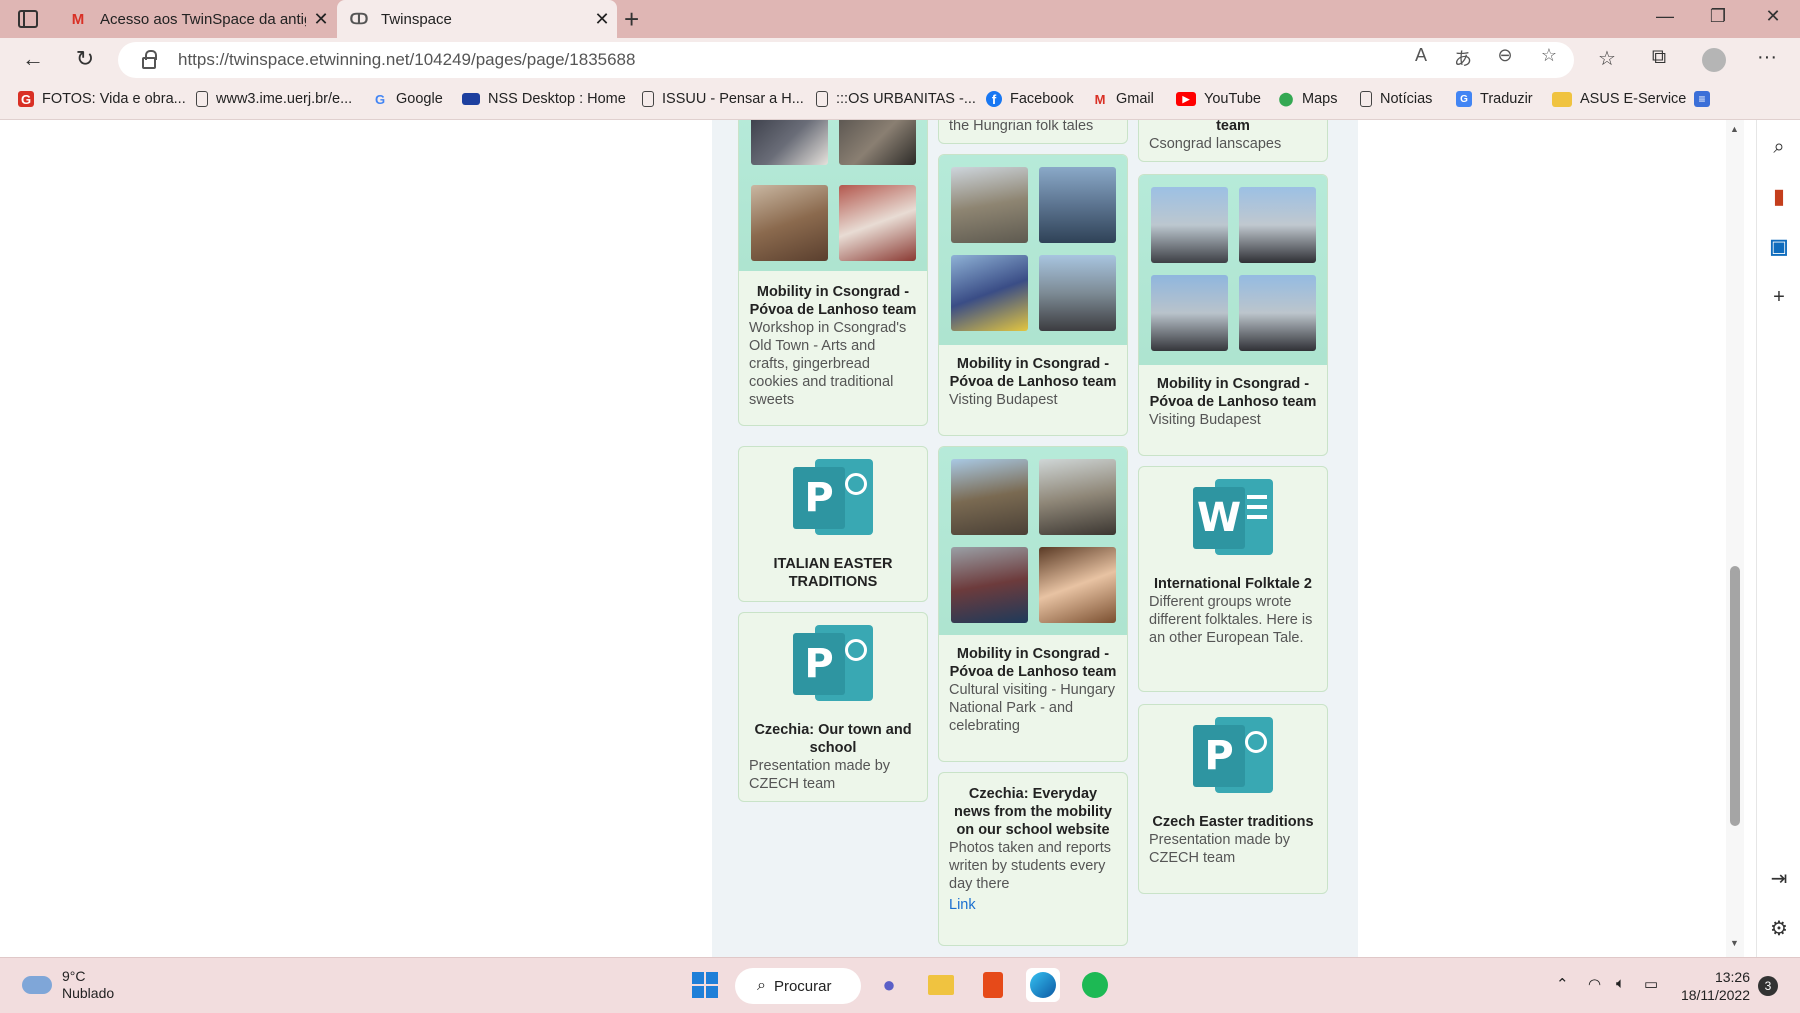 The width and height of the screenshot is (1800, 1013). I want to click on scroll-down-icon: ▼, so click(1734, 943).